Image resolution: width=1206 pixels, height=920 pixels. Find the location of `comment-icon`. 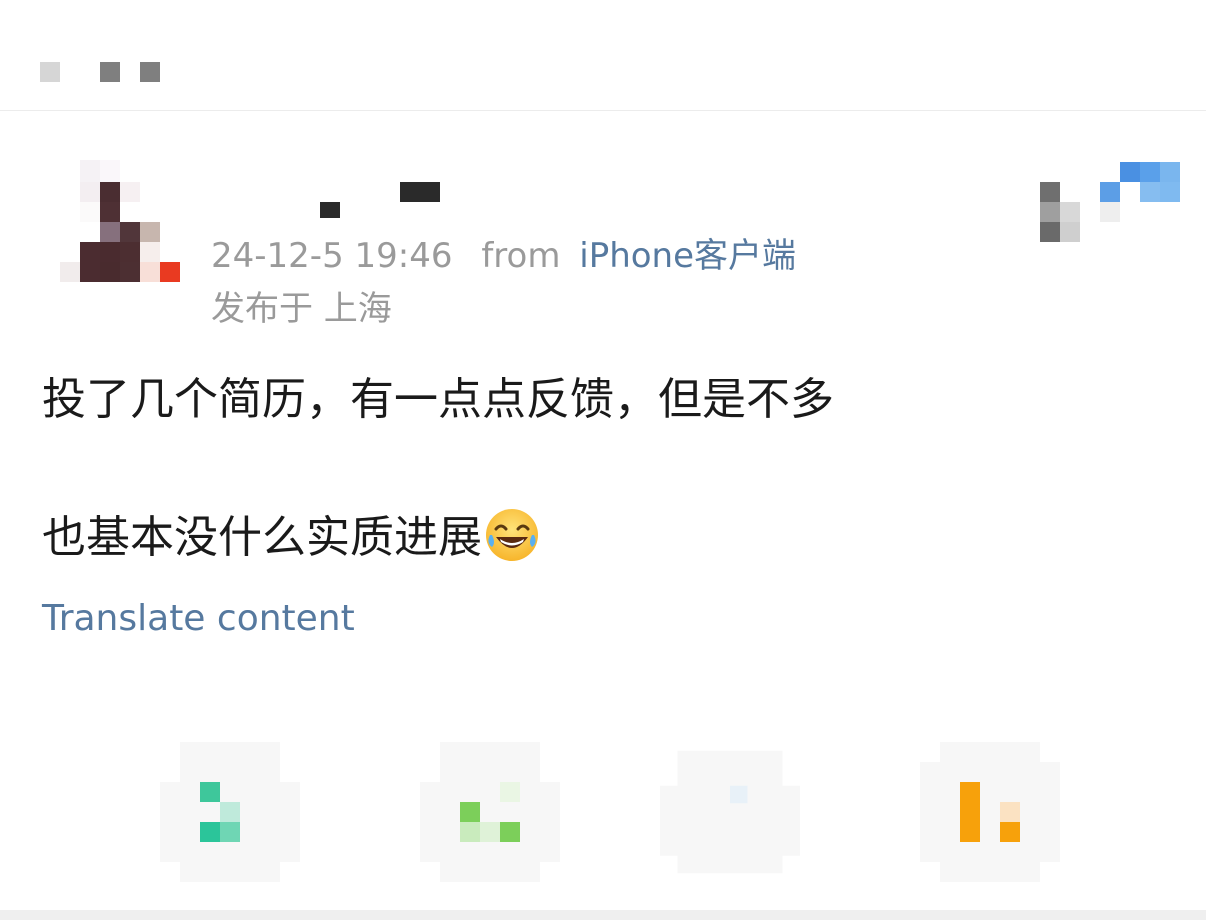

comment-icon is located at coordinates (490, 812).